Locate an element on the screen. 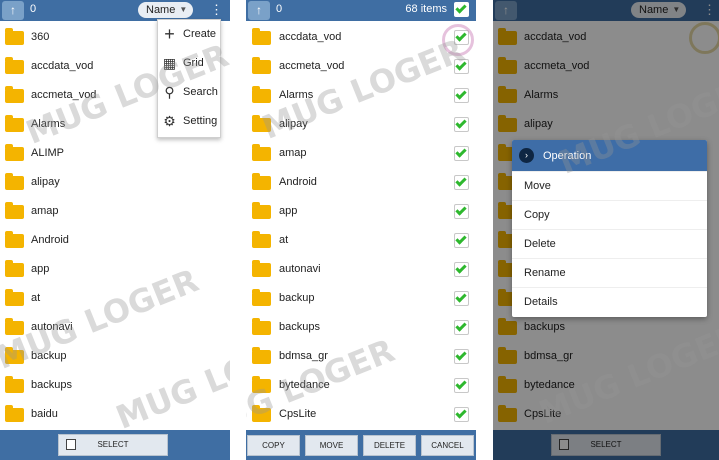 Image resolution: width=719 pixels, height=460 pixels. file-name: ALIMP is located at coordinates (48, 153).